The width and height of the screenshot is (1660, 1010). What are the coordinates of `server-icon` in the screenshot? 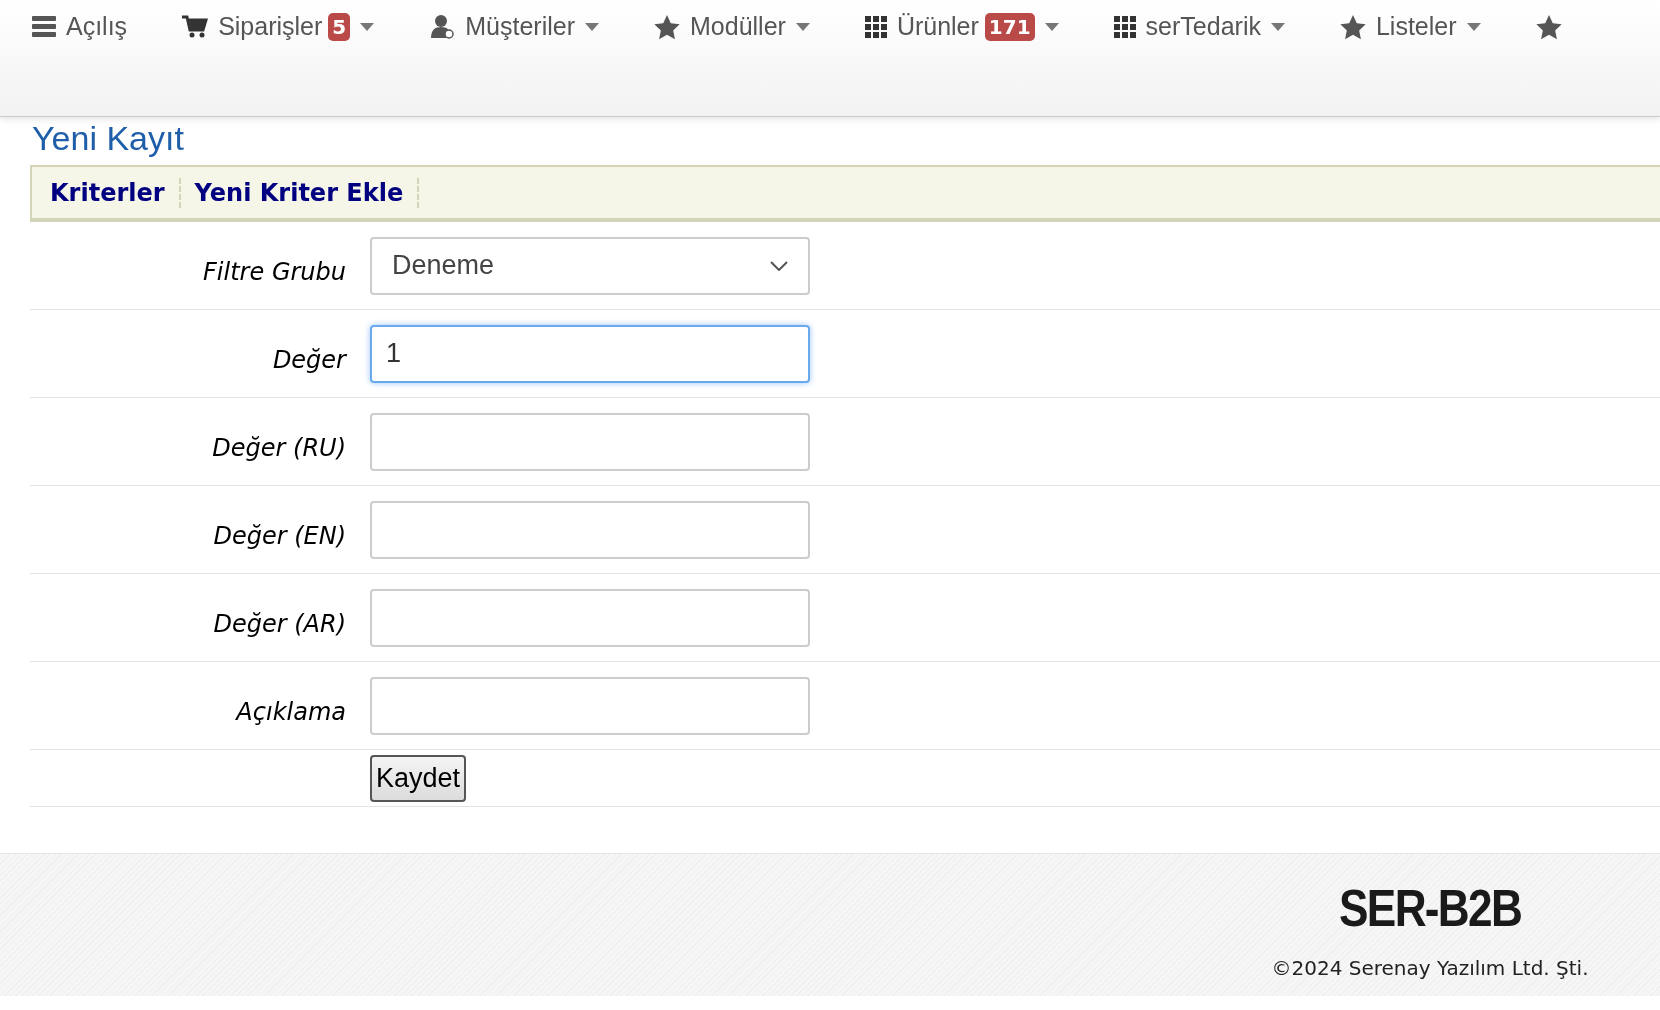 It's located at (44, 27).